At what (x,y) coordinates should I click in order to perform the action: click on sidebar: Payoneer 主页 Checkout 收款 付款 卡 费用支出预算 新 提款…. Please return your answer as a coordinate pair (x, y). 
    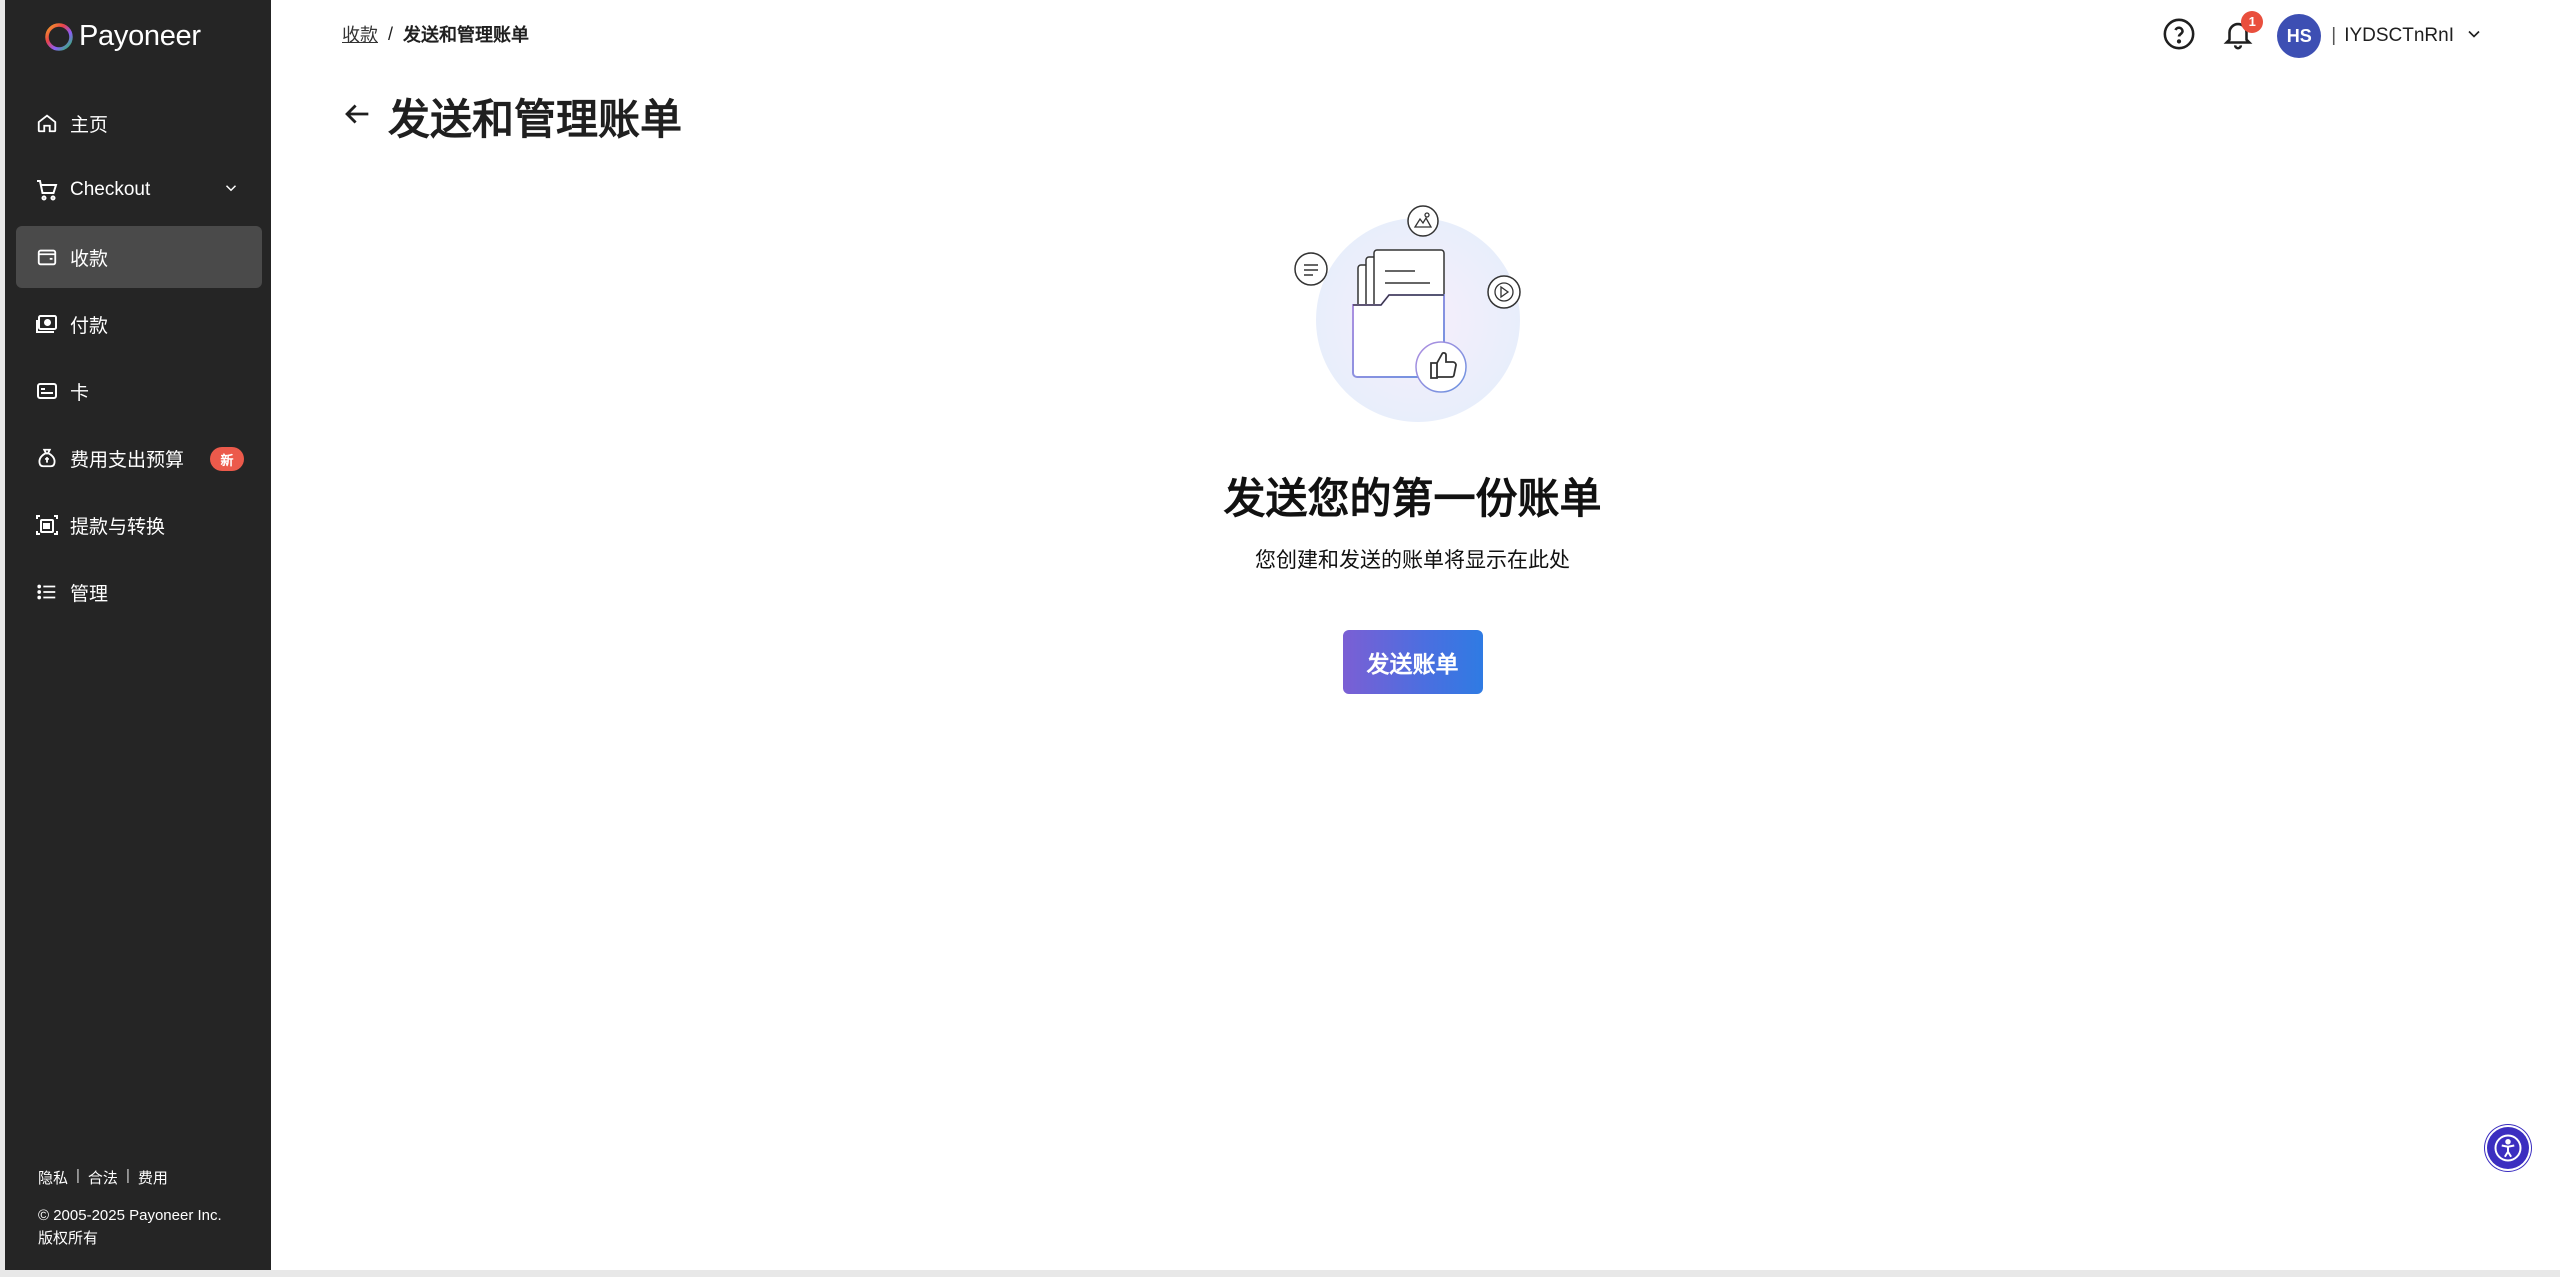
    Looking at the image, I should click on (138, 635).